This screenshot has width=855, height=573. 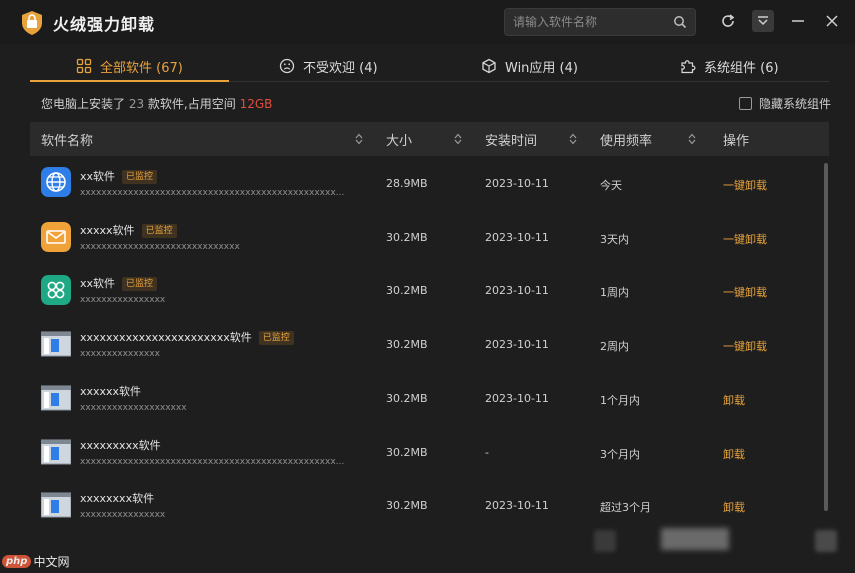 I want to click on software-name: xxxxxxxxxxxxxxxxxxxxxxx软件 已监控, so click(x=187, y=337).